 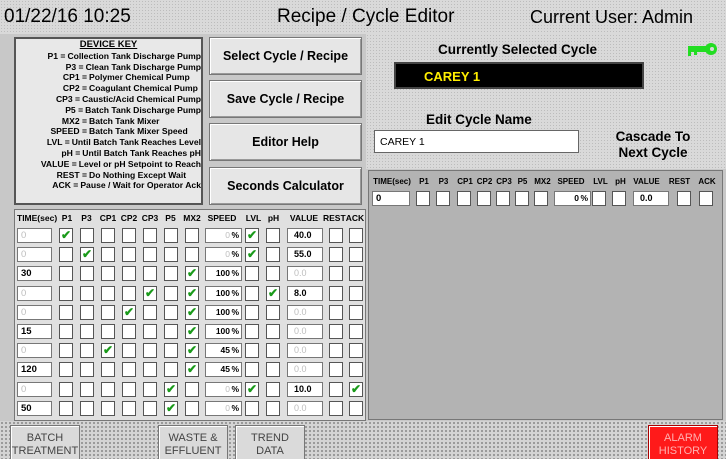 I want to click on save-cycle-button: Save Cycle / Recipe, so click(x=285, y=99).